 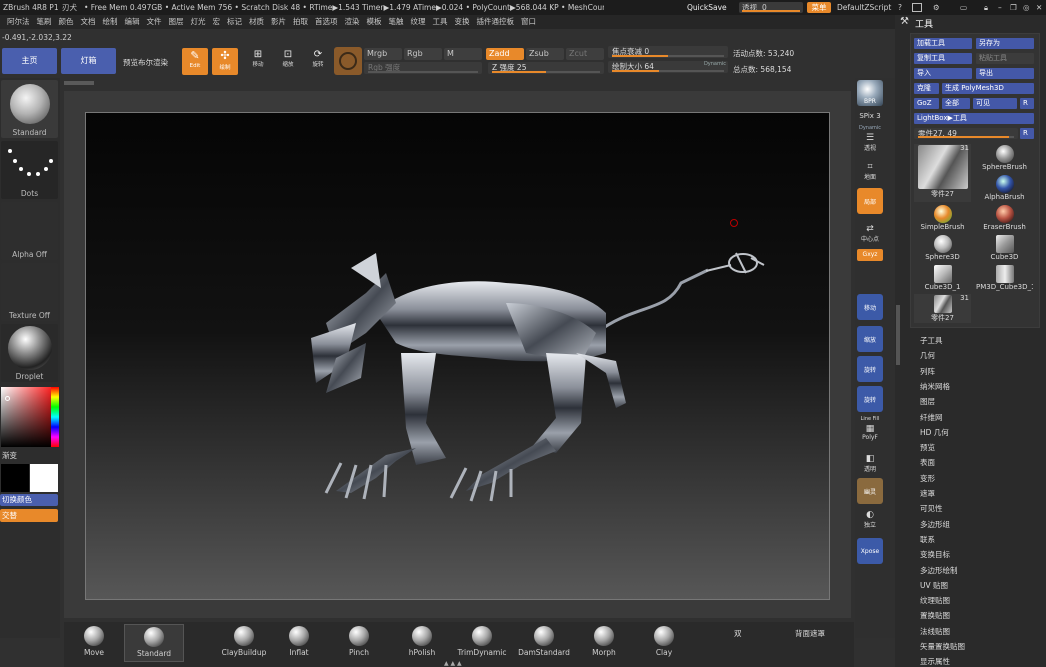 What do you see at coordinates (29, 61) in the screenshot?
I see `home-button: 主页` at bounding box center [29, 61].